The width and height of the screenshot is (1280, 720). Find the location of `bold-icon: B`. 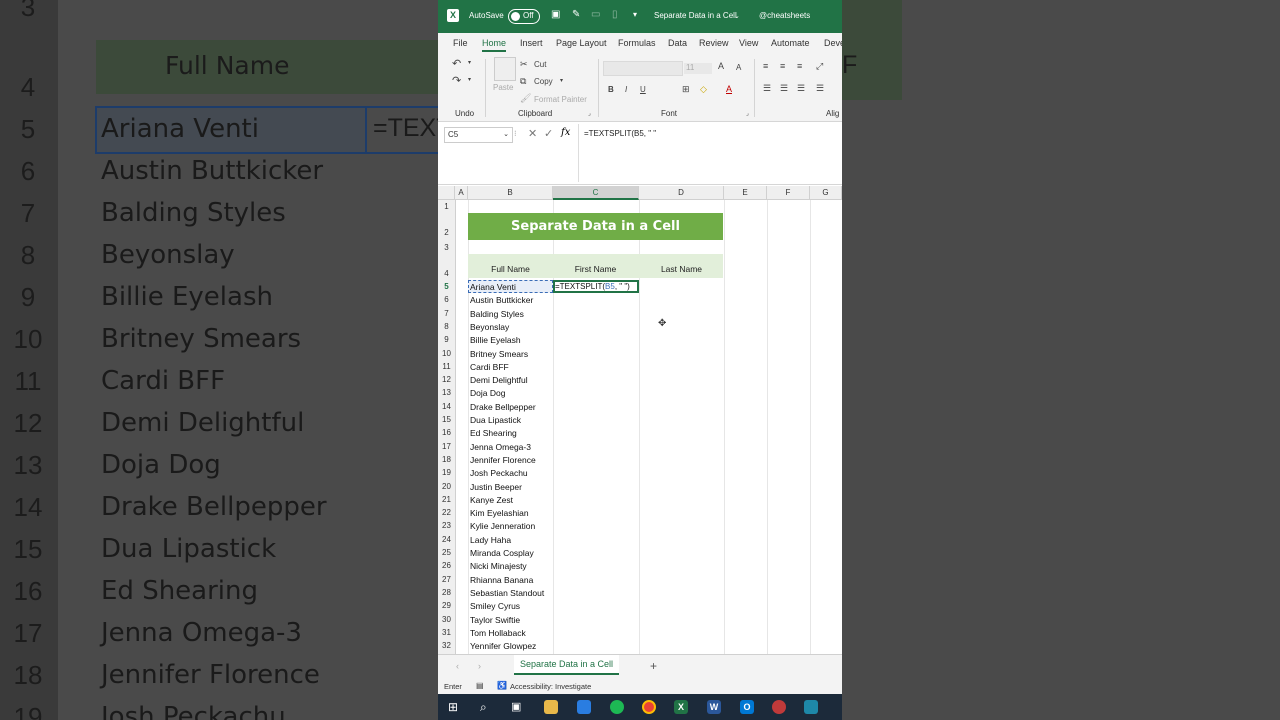

bold-icon: B is located at coordinates (611, 89).